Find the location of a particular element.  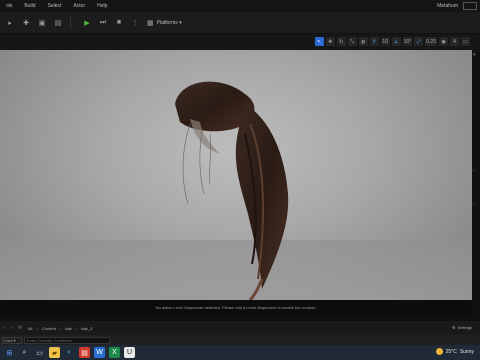

stop-icon: ■ is located at coordinates (119, 23).